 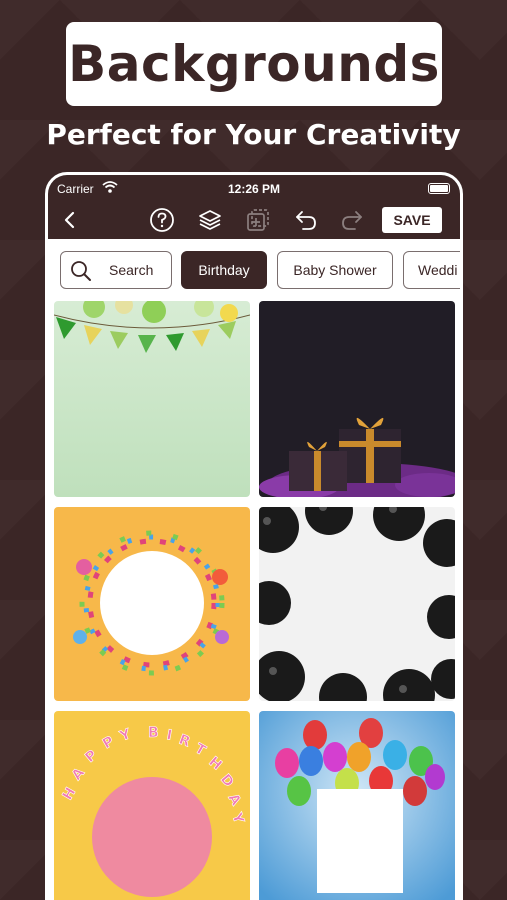 What do you see at coordinates (81, 271) in the screenshot?
I see `search-icon` at bounding box center [81, 271].